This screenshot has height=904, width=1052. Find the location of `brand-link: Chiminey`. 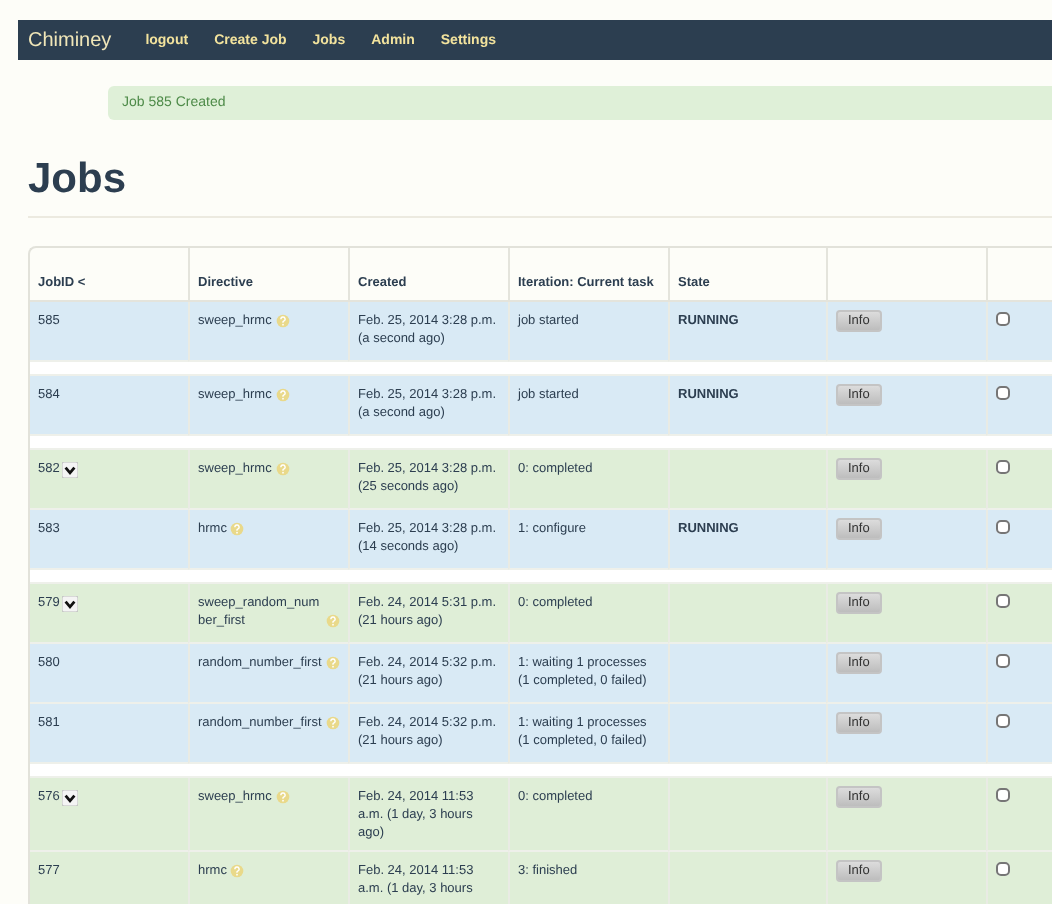

brand-link: Chiminey is located at coordinates (70, 40).